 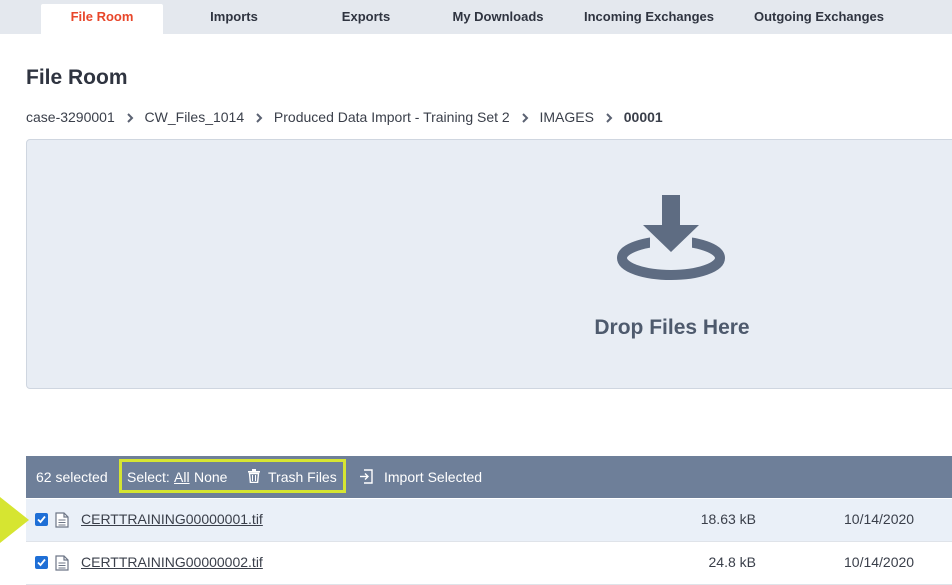 I want to click on file-name-link: CERTTRAINING00000002.tif, so click(x=172, y=562).